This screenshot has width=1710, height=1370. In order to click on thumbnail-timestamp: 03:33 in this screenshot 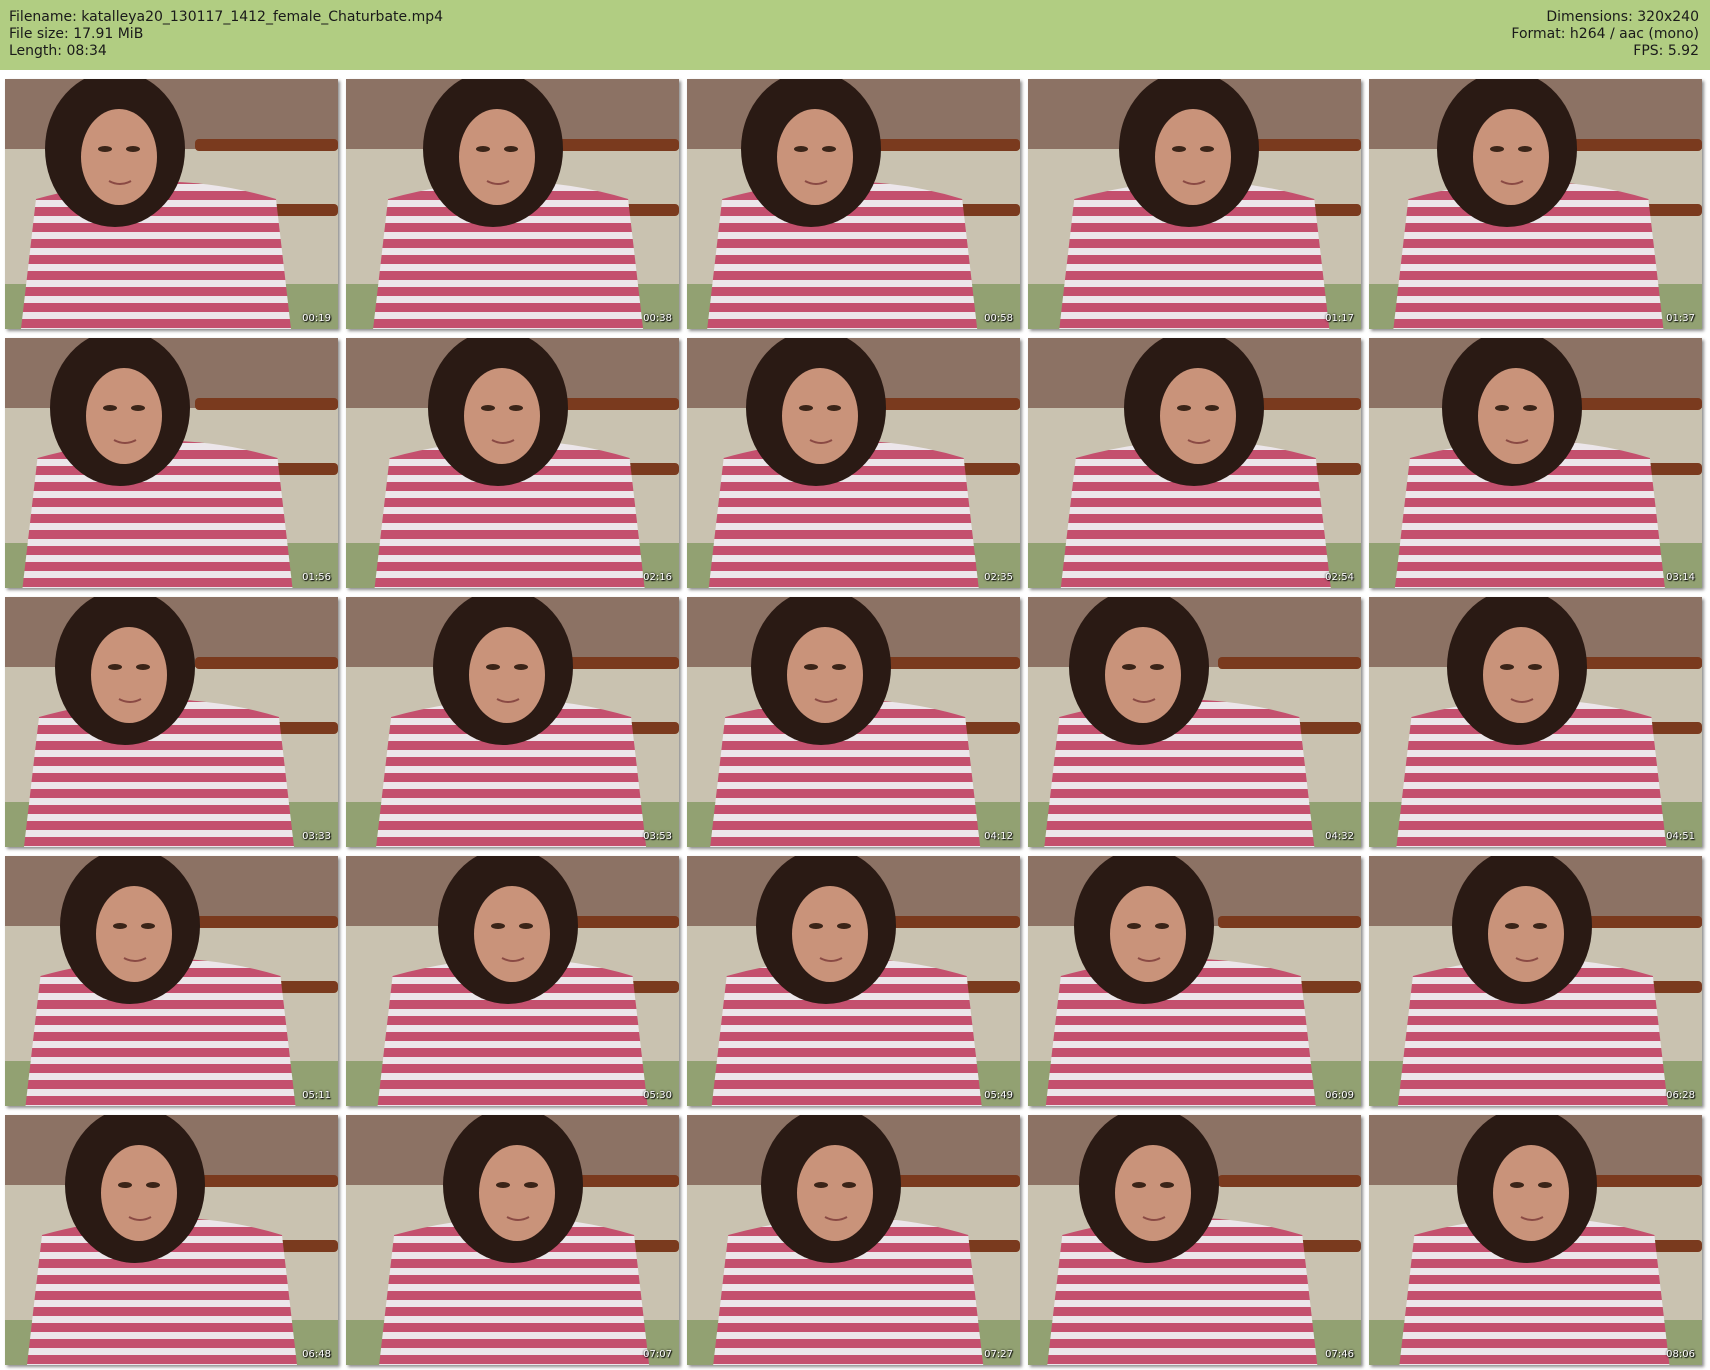, I will do `click(316, 836)`.